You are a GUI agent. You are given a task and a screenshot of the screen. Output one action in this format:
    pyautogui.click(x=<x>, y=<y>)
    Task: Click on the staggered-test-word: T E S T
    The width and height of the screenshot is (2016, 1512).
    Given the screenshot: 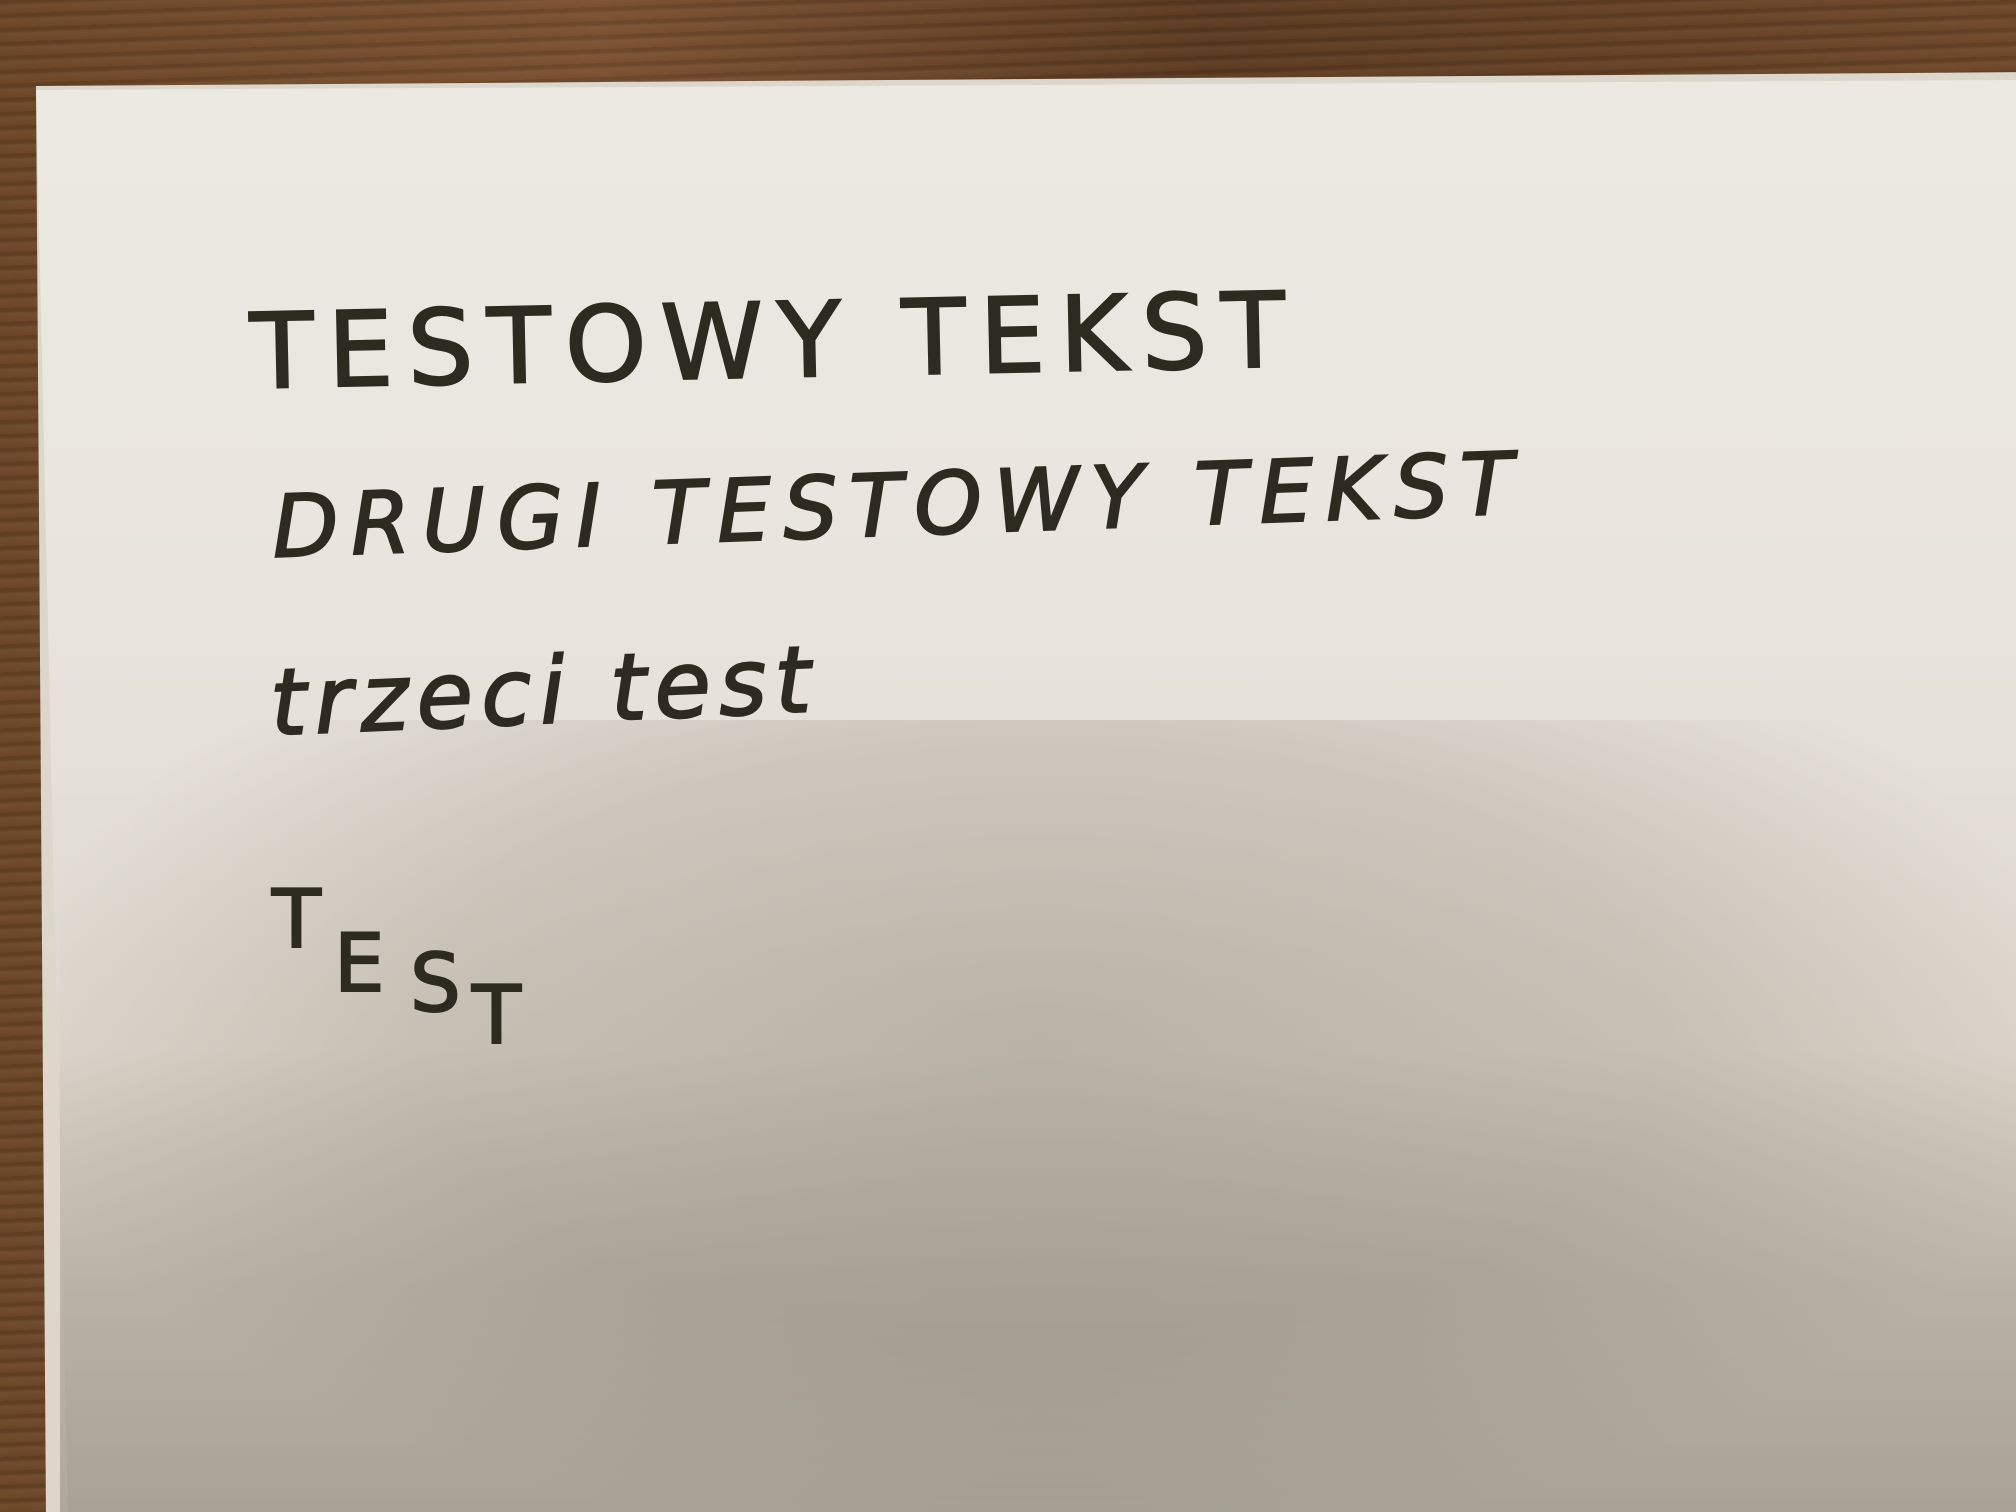 What is the action you would take?
    pyautogui.click(x=411, y=976)
    